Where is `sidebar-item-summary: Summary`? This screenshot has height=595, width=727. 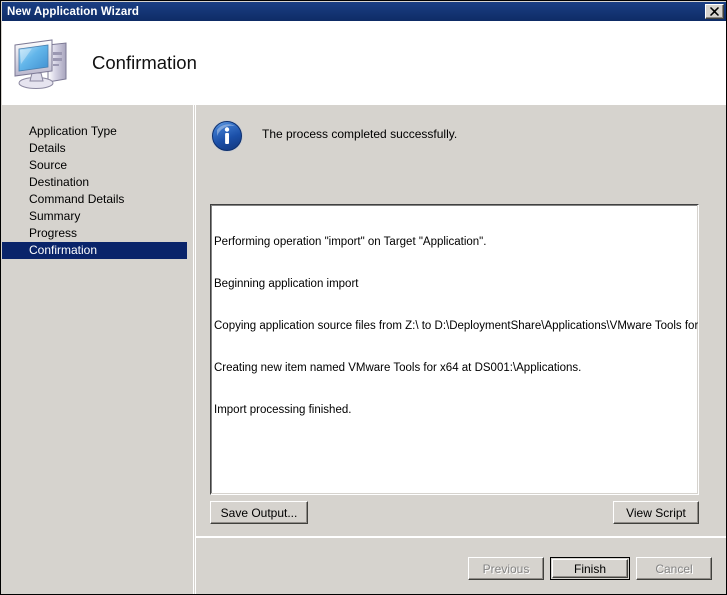 sidebar-item-summary: Summary is located at coordinates (97, 216).